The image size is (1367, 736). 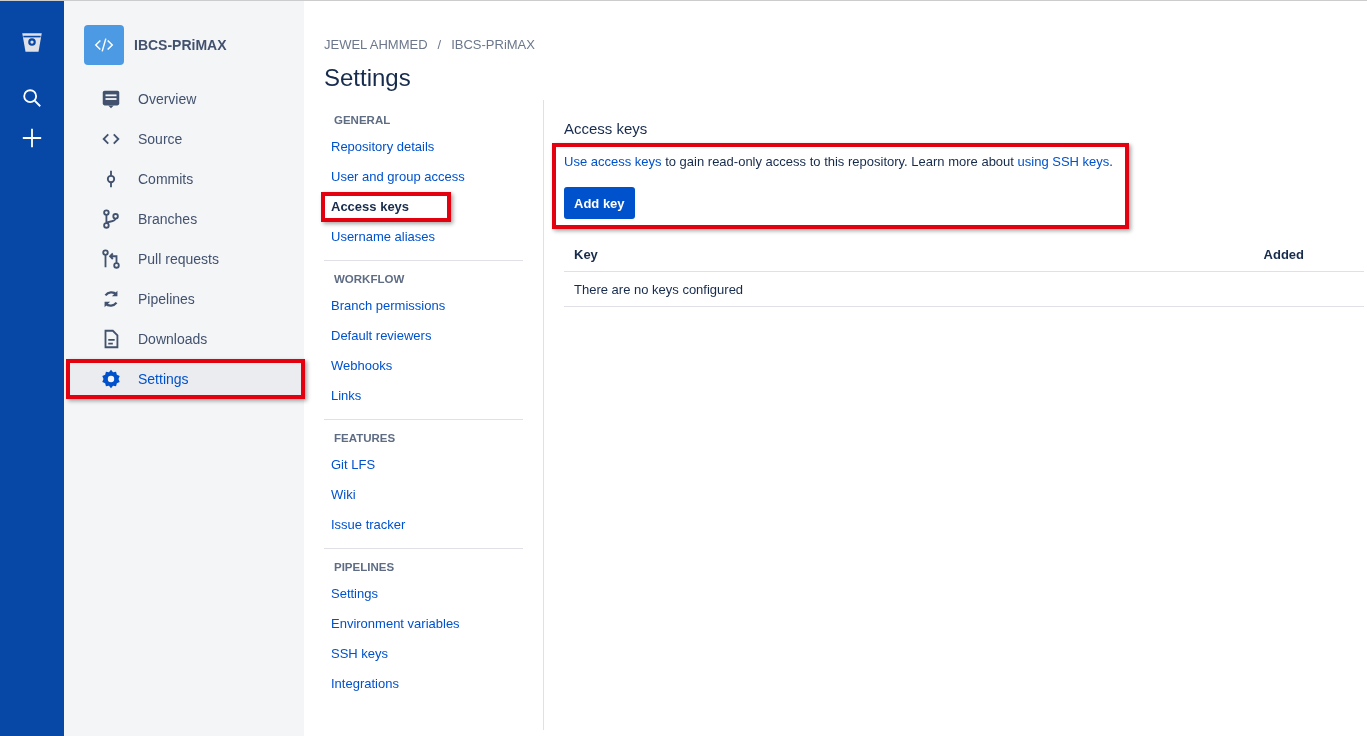 I want to click on branch-icon, so click(x=111, y=219).